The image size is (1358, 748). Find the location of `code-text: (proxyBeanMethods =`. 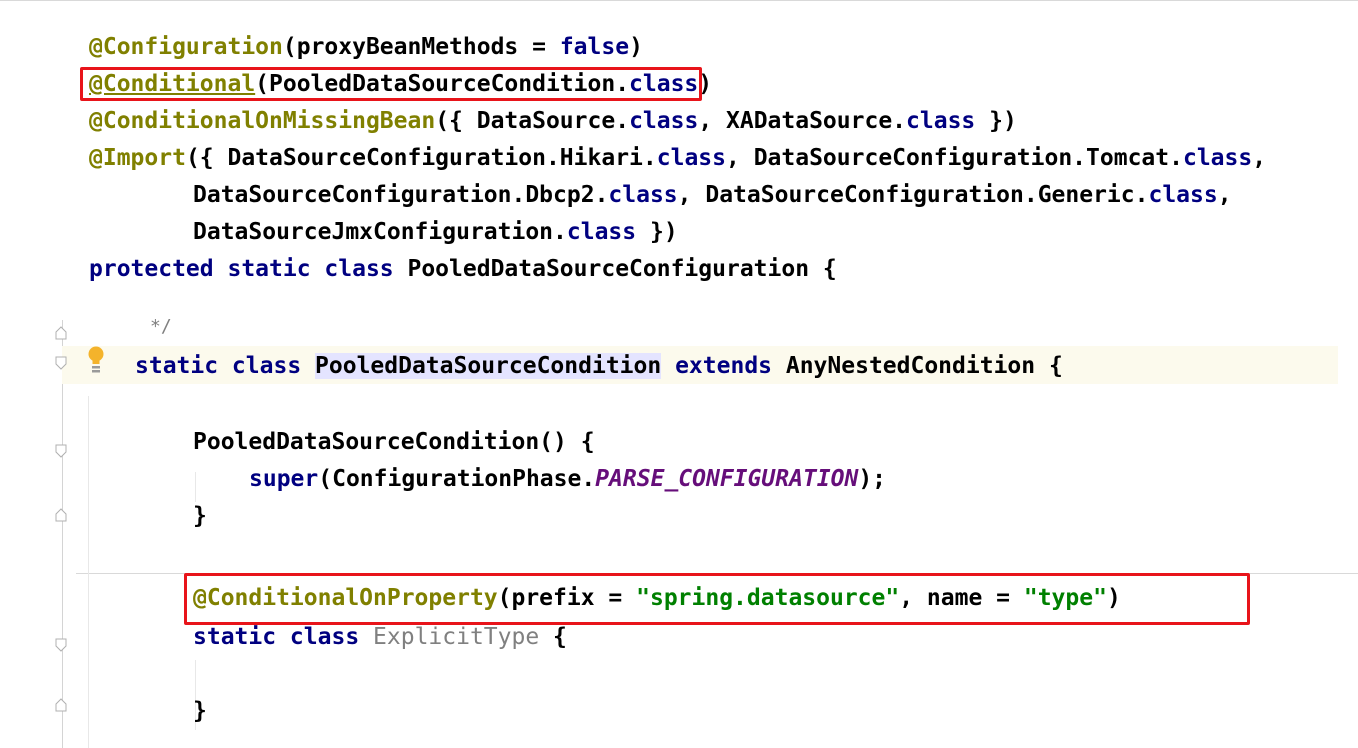

code-text: (proxyBeanMethods = is located at coordinates (421, 47).